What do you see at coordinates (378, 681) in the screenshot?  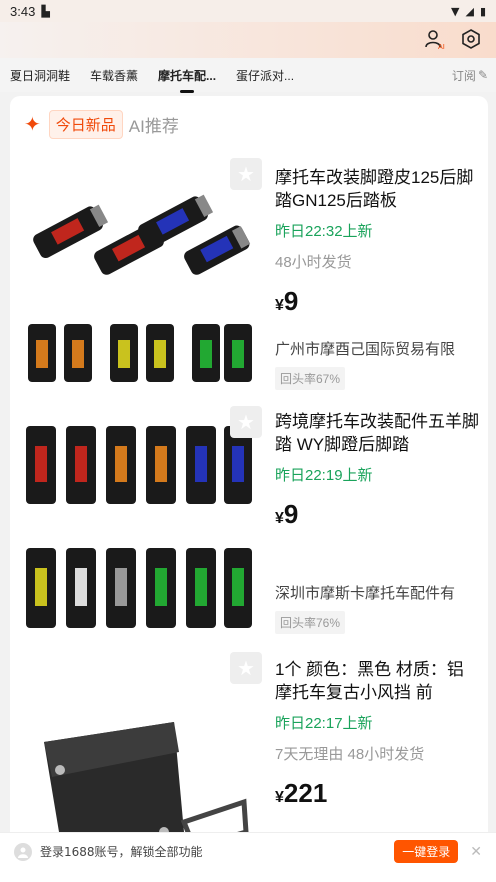 I see `product-title: 1个 颜色：黑色 材质：铝 摩托车复古小风挡 前` at bounding box center [378, 681].